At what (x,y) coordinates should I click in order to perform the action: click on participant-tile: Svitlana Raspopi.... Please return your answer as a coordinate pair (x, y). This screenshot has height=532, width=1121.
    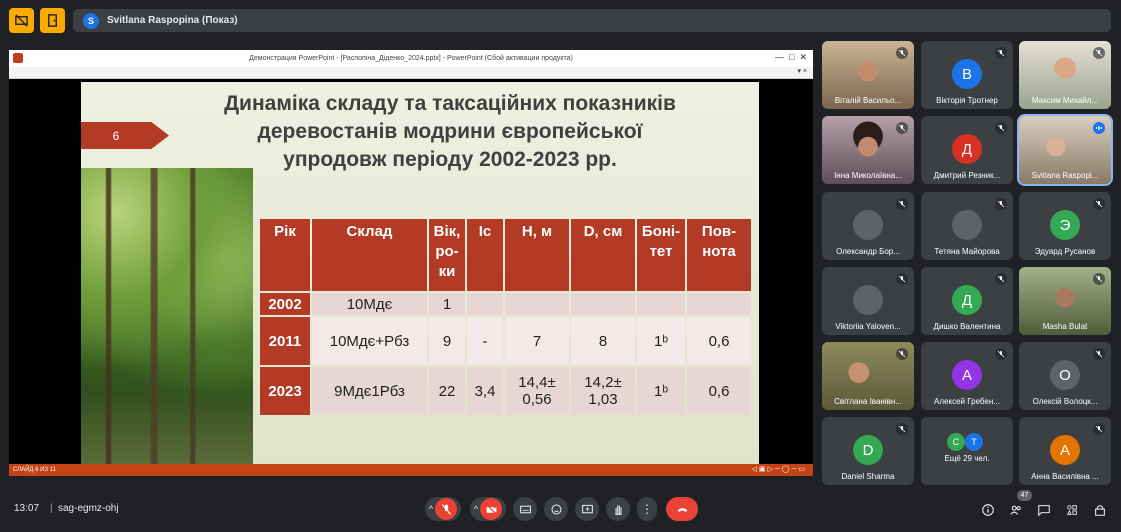
    Looking at the image, I should click on (1065, 150).